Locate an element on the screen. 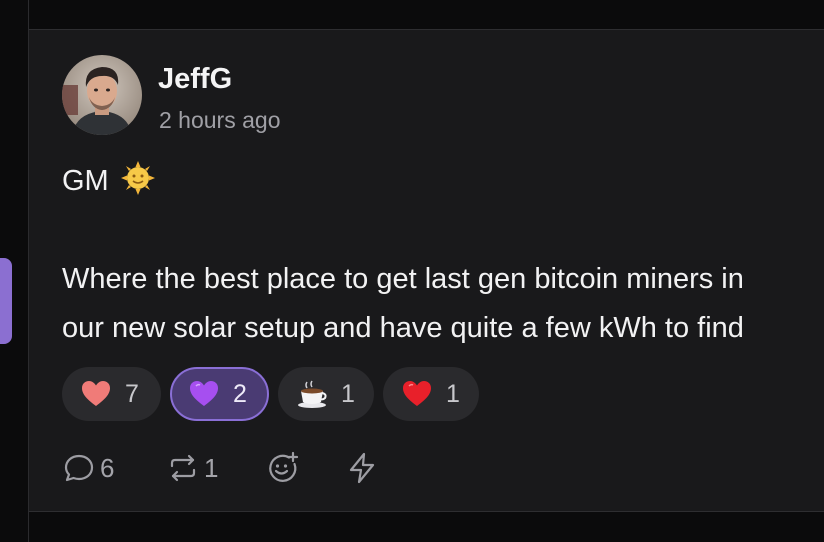 The image size is (824, 542). repost-icon is located at coordinates (183, 468).